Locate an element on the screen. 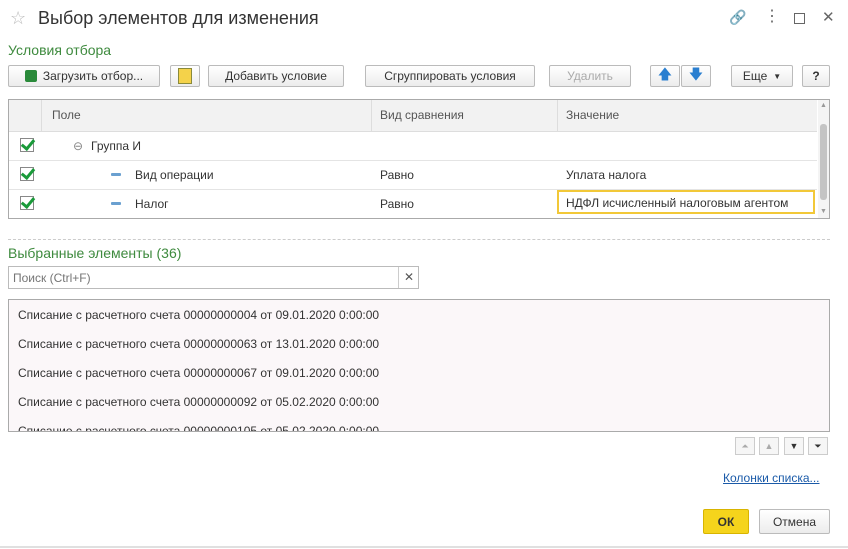 The image size is (848, 549). column-header-field: Поле is located at coordinates (66, 115).